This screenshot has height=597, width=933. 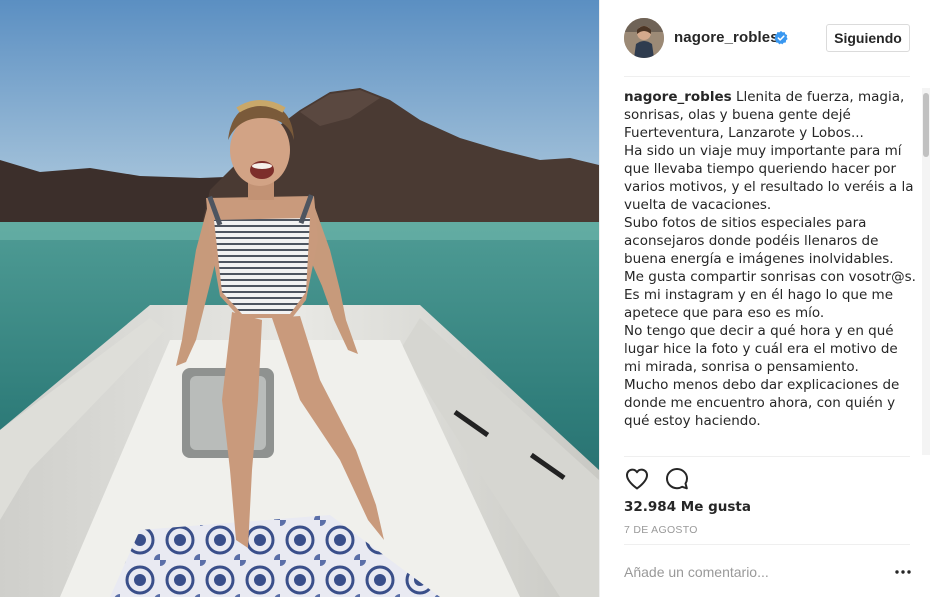 What do you see at coordinates (868, 38) in the screenshot?
I see `following-button: Siguiendo` at bounding box center [868, 38].